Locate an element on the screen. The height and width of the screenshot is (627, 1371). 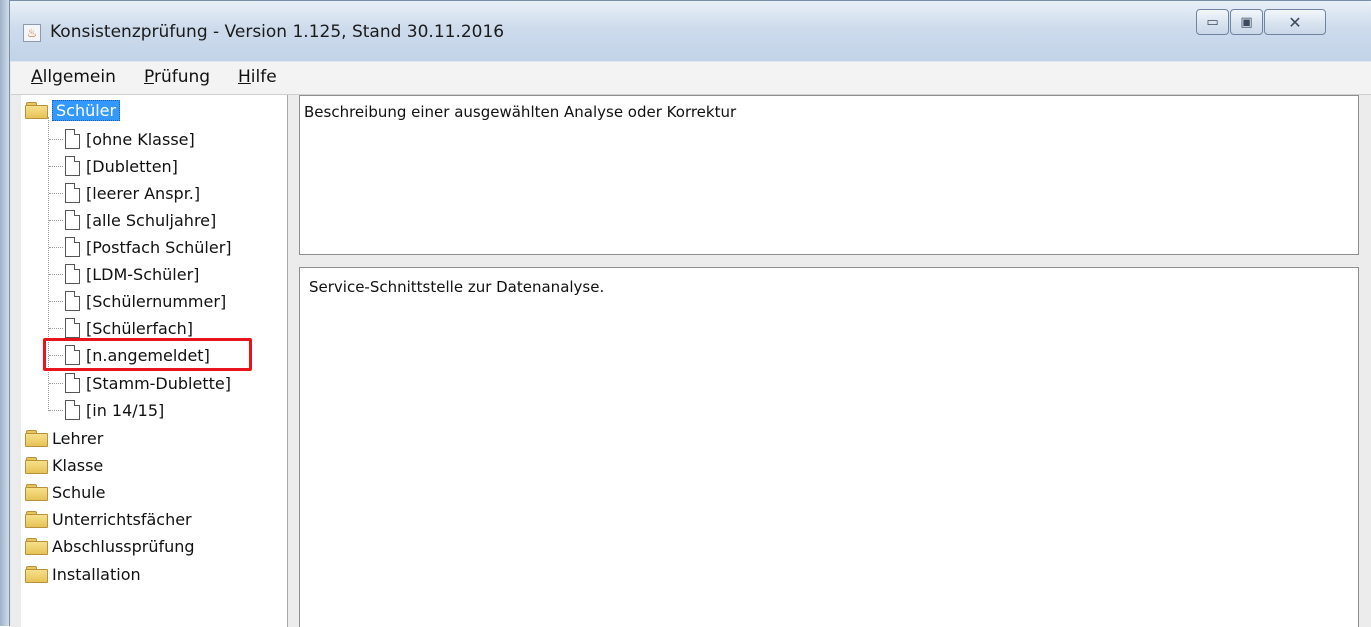
close-icon: ✕ is located at coordinates (1295, 22).